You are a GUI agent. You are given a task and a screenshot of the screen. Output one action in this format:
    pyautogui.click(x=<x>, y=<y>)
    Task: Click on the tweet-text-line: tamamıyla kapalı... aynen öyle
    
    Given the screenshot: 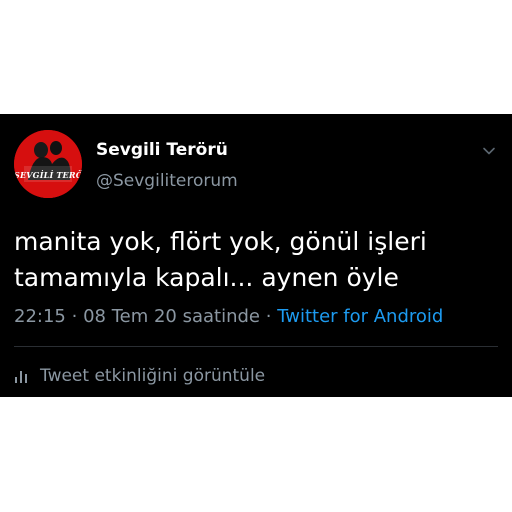 What is the action you would take?
    pyautogui.click(x=206, y=277)
    